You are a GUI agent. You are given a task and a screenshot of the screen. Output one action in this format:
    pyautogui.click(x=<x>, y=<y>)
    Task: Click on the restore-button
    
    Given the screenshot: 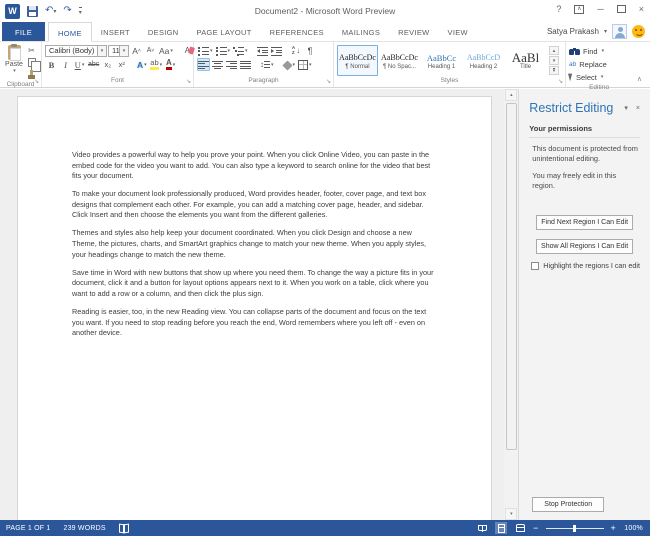 What is the action you would take?
    pyautogui.click(x=621, y=9)
    